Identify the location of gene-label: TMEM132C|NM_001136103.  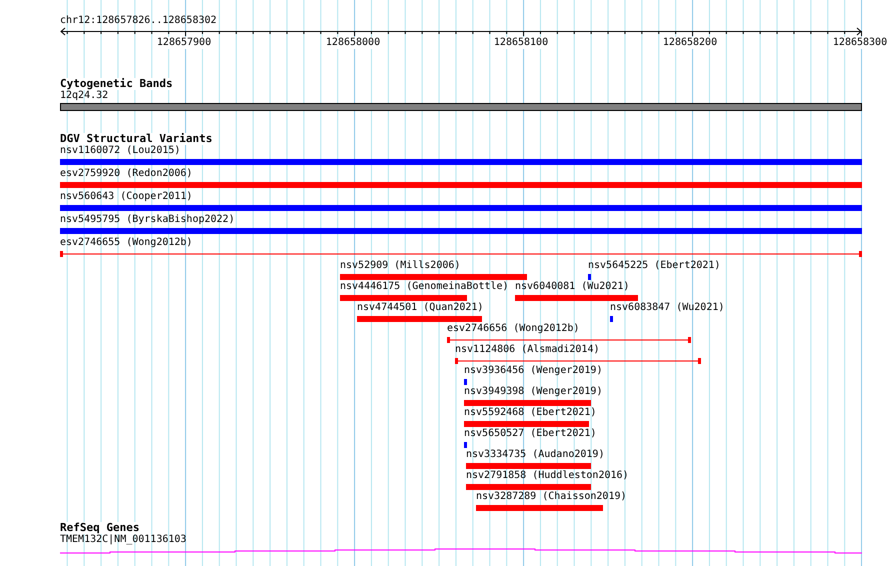
(123, 540).